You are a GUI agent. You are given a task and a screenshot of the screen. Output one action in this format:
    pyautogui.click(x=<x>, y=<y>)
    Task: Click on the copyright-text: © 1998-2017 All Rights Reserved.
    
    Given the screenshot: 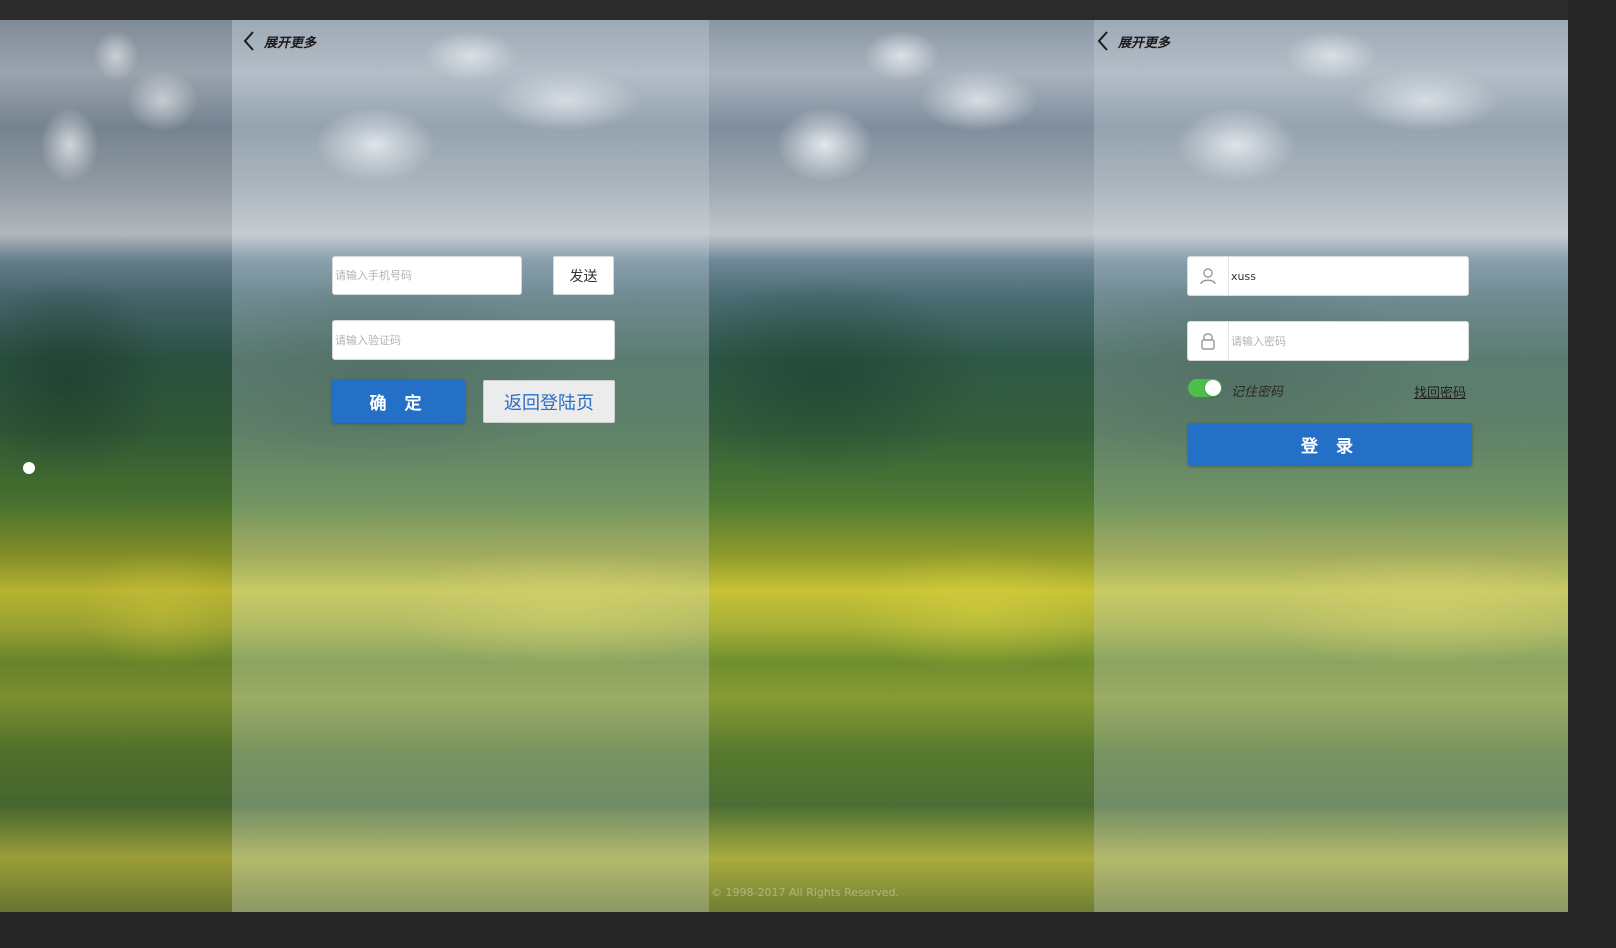 What is the action you would take?
    pyautogui.click(x=805, y=892)
    